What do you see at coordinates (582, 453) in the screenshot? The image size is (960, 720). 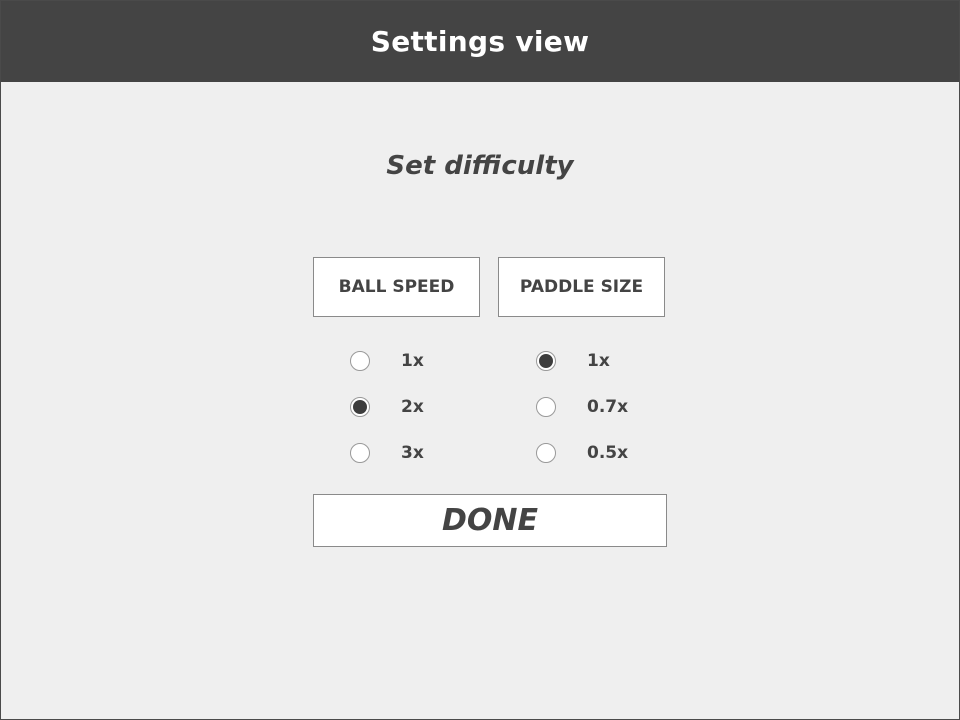 I see `paddle-size-option-0-5x: 0.5x` at bounding box center [582, 453].